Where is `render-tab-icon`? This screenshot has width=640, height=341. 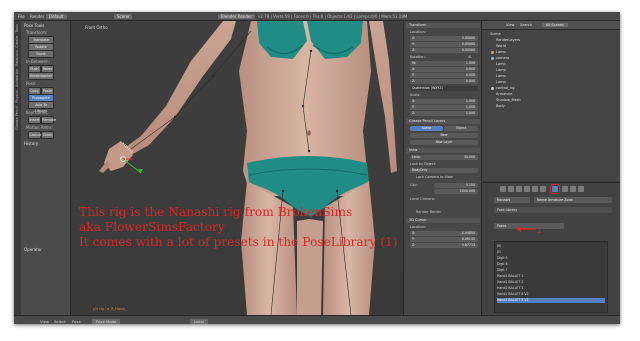 render-tab-icon is located at coordinates (503, 189).